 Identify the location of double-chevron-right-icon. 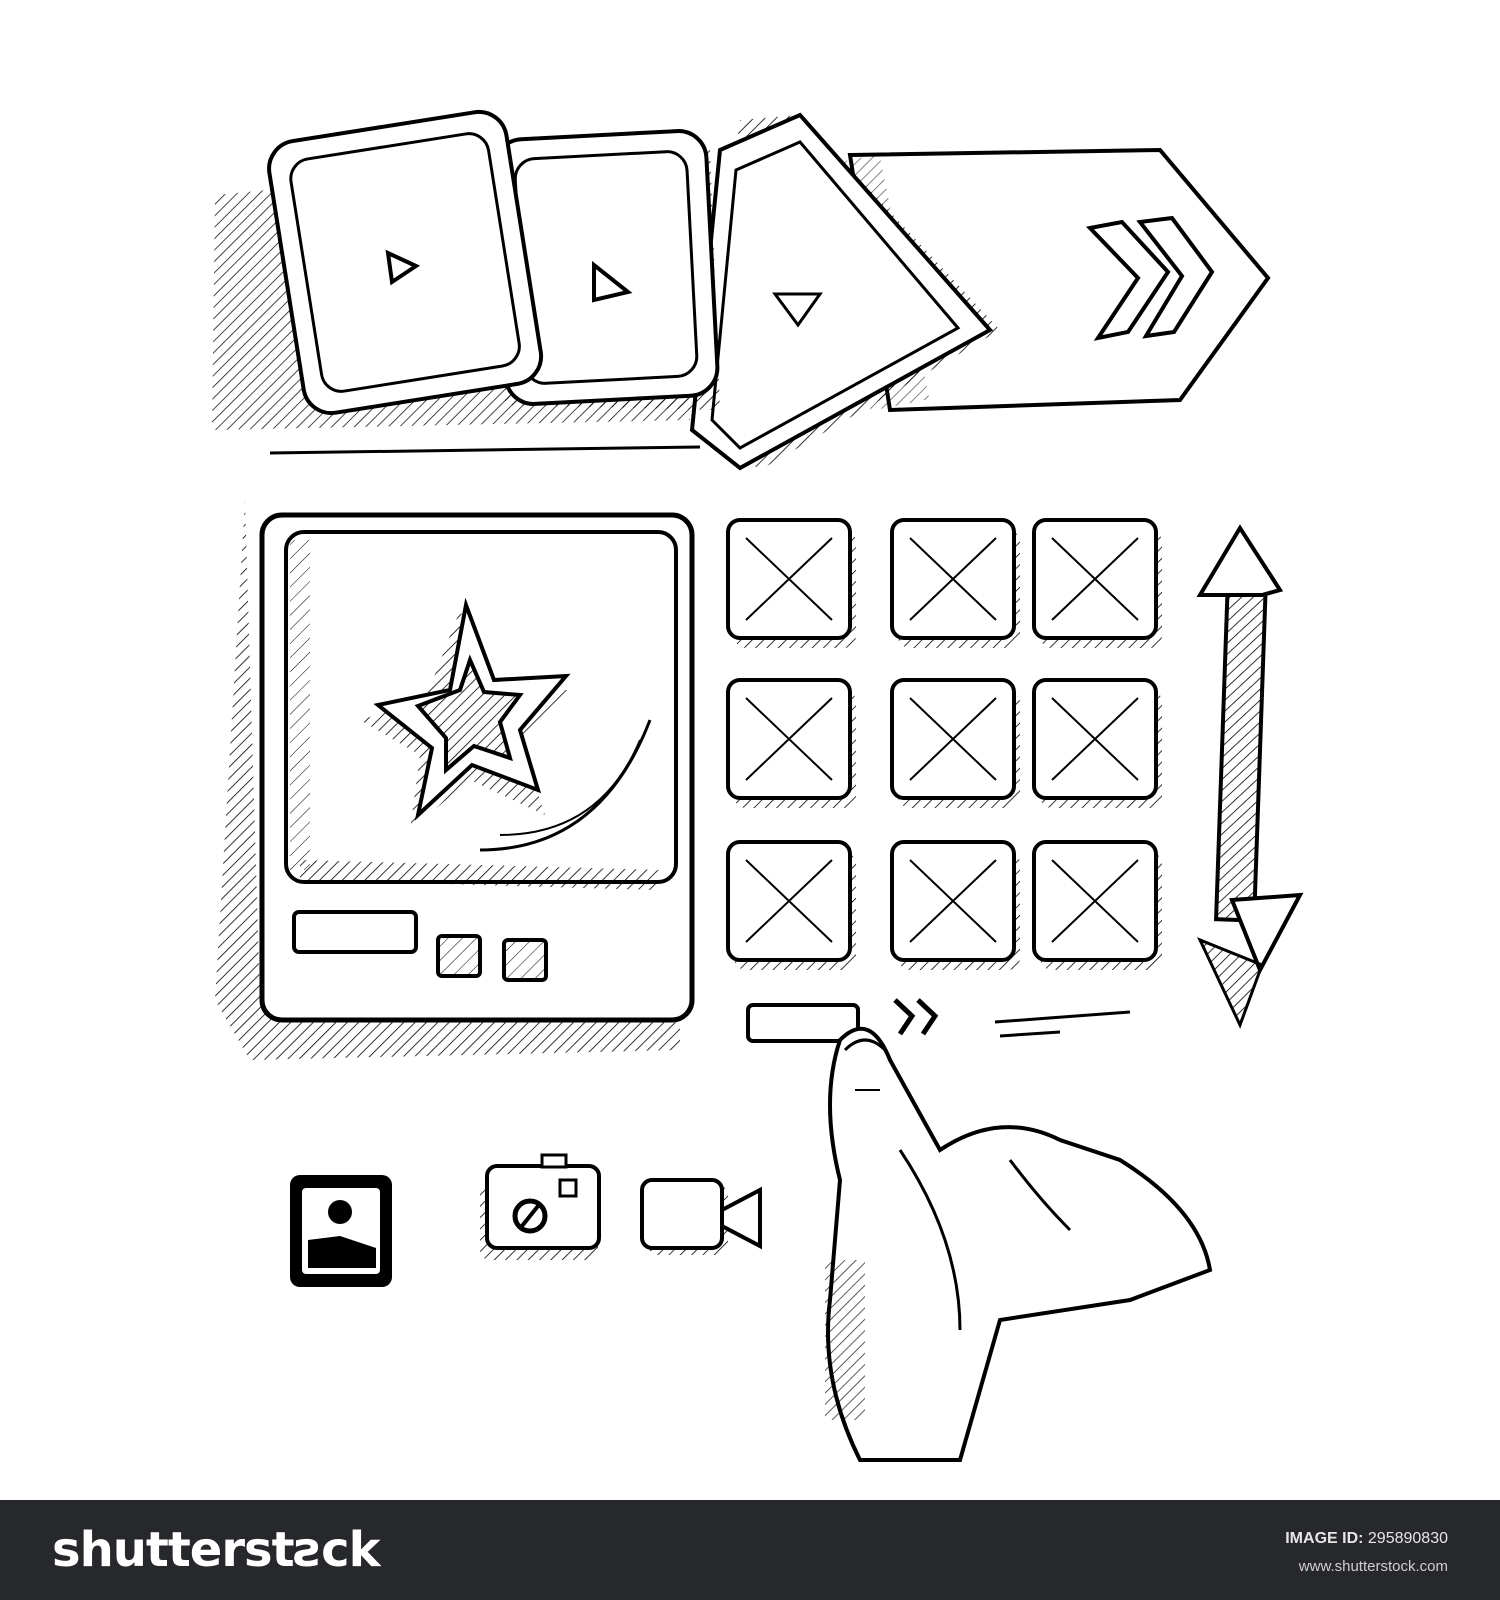
(916, 1017).